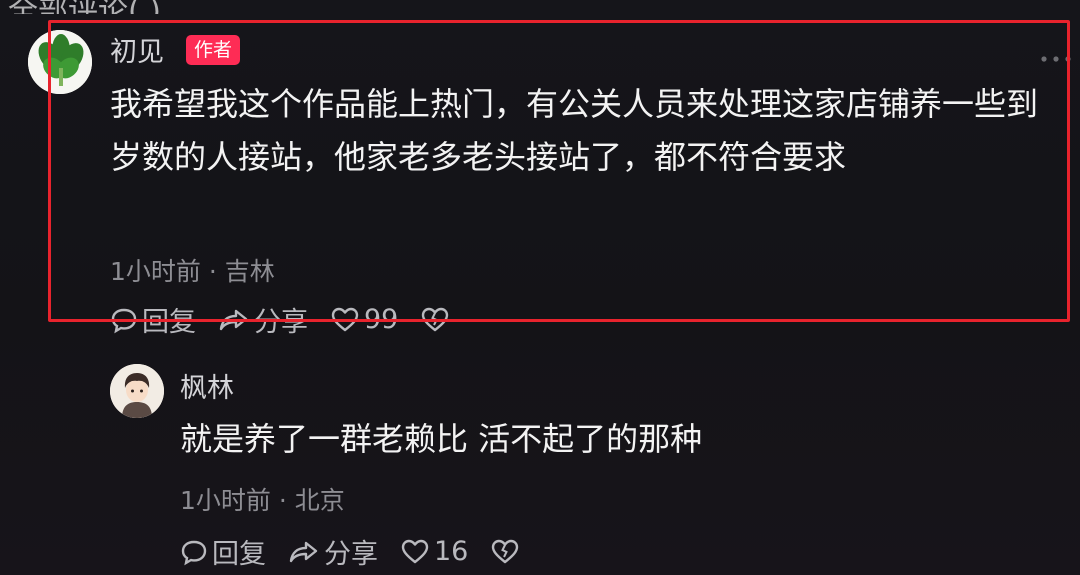  I want to click on comment-actions: 回复 分享 99, so click(293, 319).